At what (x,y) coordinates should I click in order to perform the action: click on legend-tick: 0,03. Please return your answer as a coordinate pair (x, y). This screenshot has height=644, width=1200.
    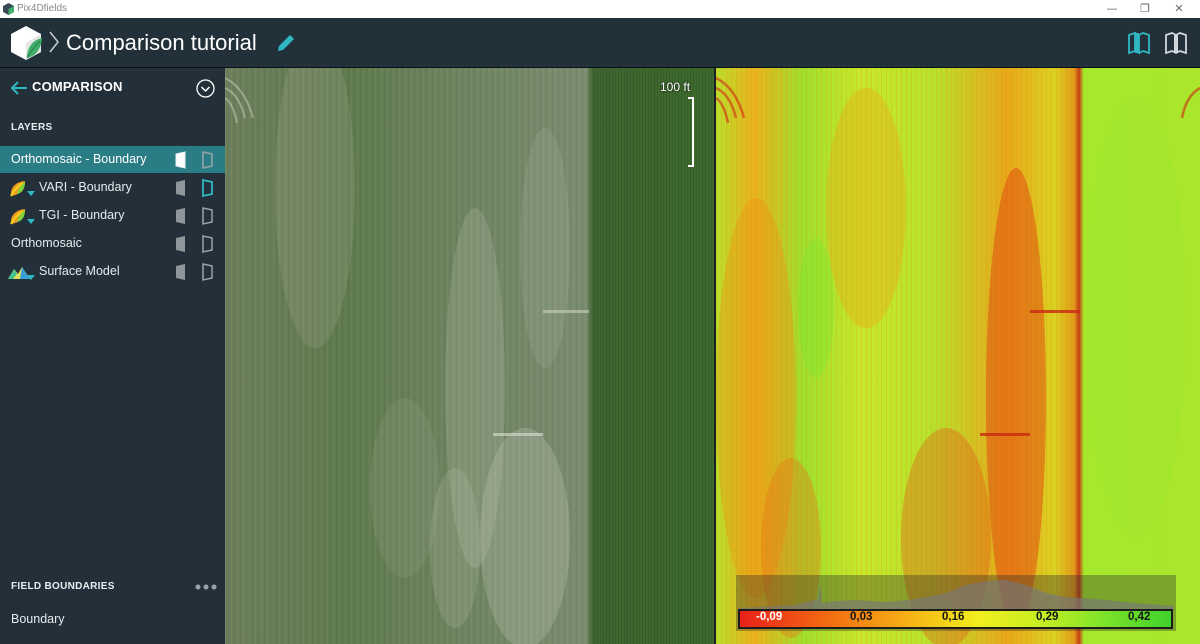
    Looking at the image, I should click on (861, 617).